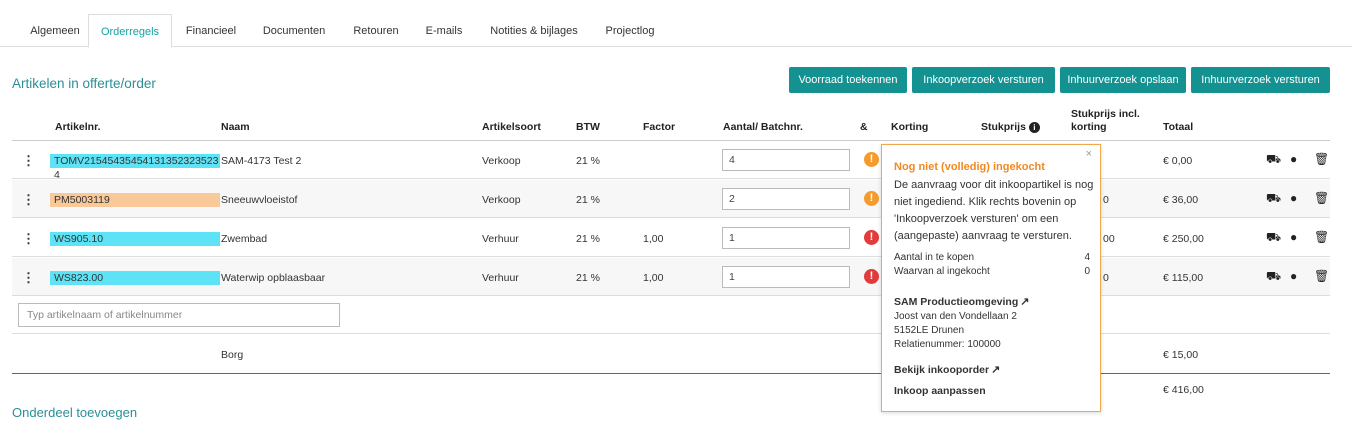 This screenshot has height=426, width=1352. I want to click on total-divider, so click(671, 373).